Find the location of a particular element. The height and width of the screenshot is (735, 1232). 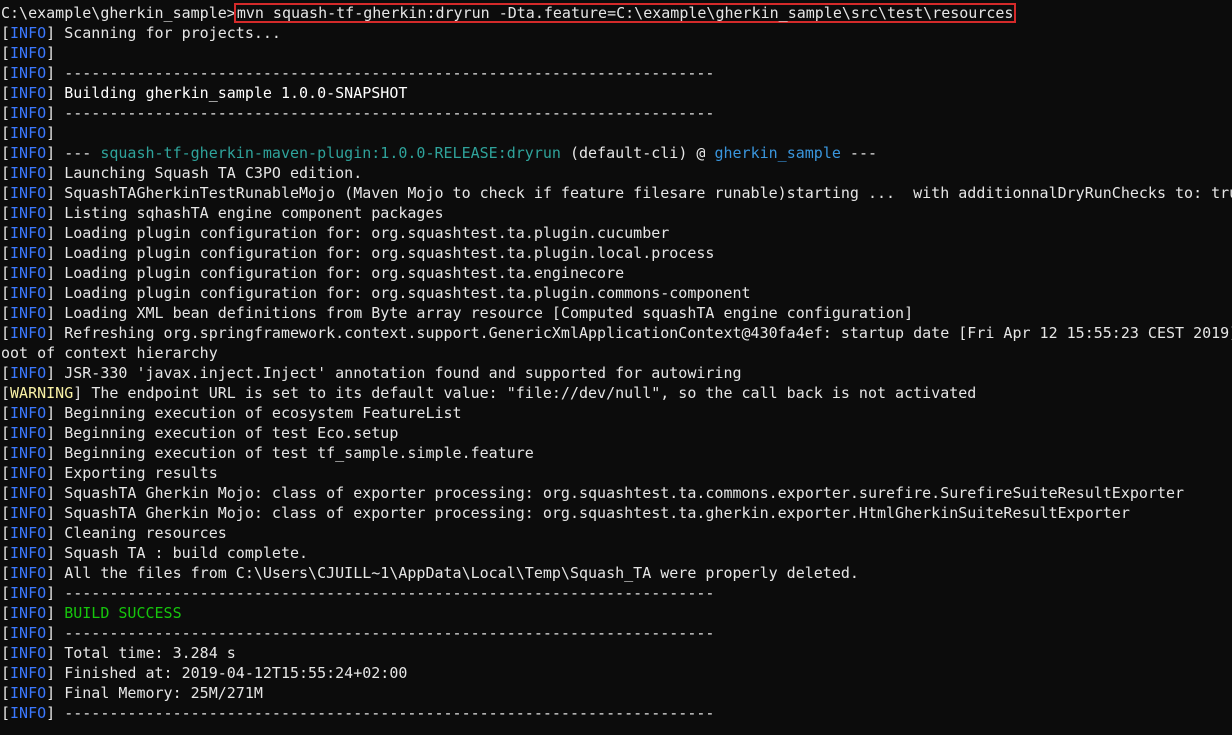

log-message: Launching Squash TA C3PO edition. is located at coordinates (213, 173).